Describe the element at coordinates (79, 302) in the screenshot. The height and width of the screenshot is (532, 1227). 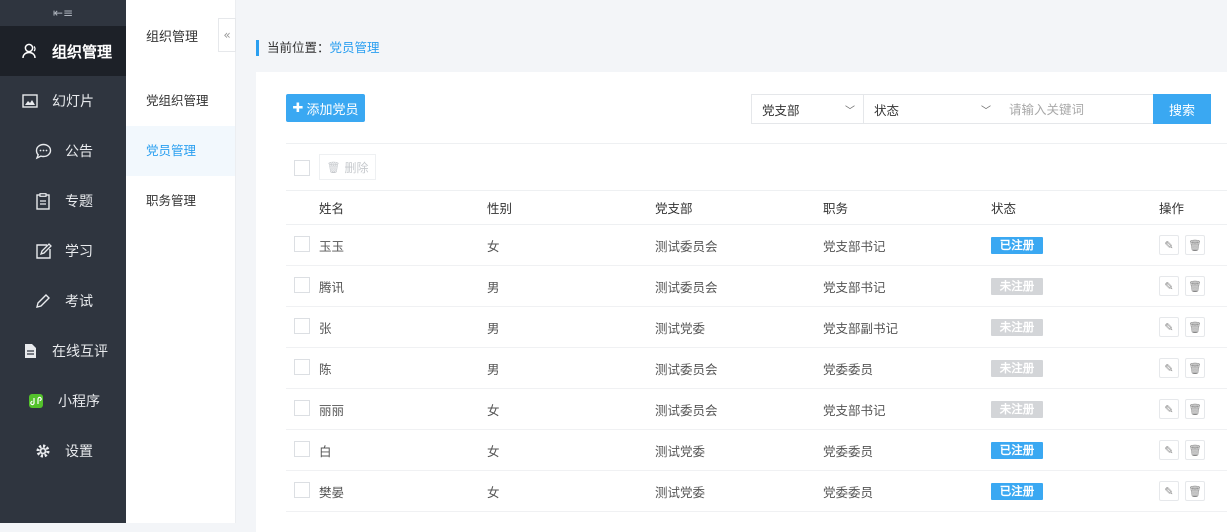
I see `sidebar-item-label: 考试` at that location.